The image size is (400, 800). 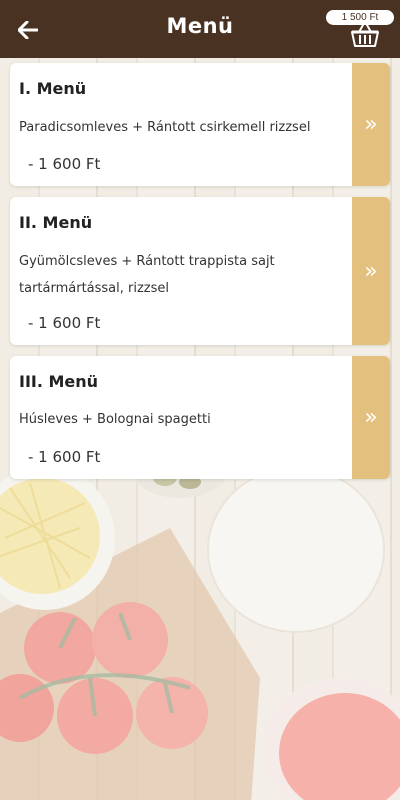 I want to click on basket-icon, so click(x=365, y=35).